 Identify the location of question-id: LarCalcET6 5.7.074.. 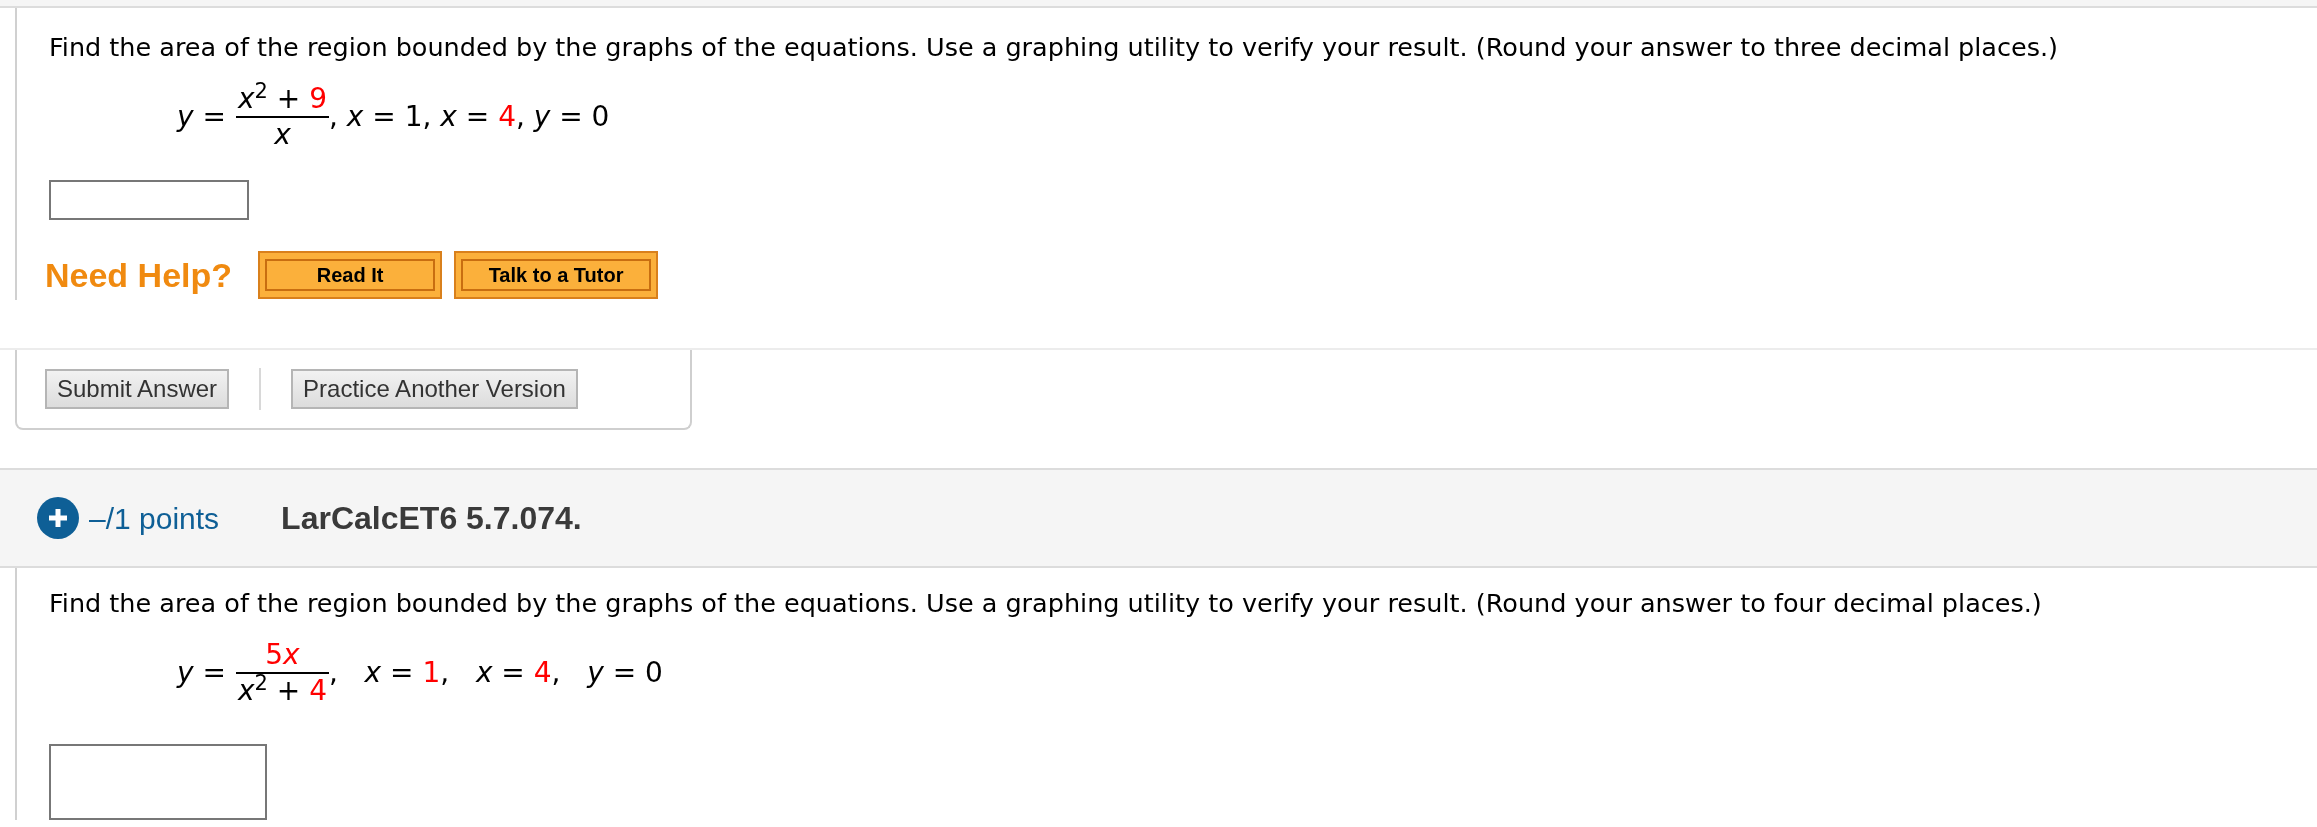
(431, 518).